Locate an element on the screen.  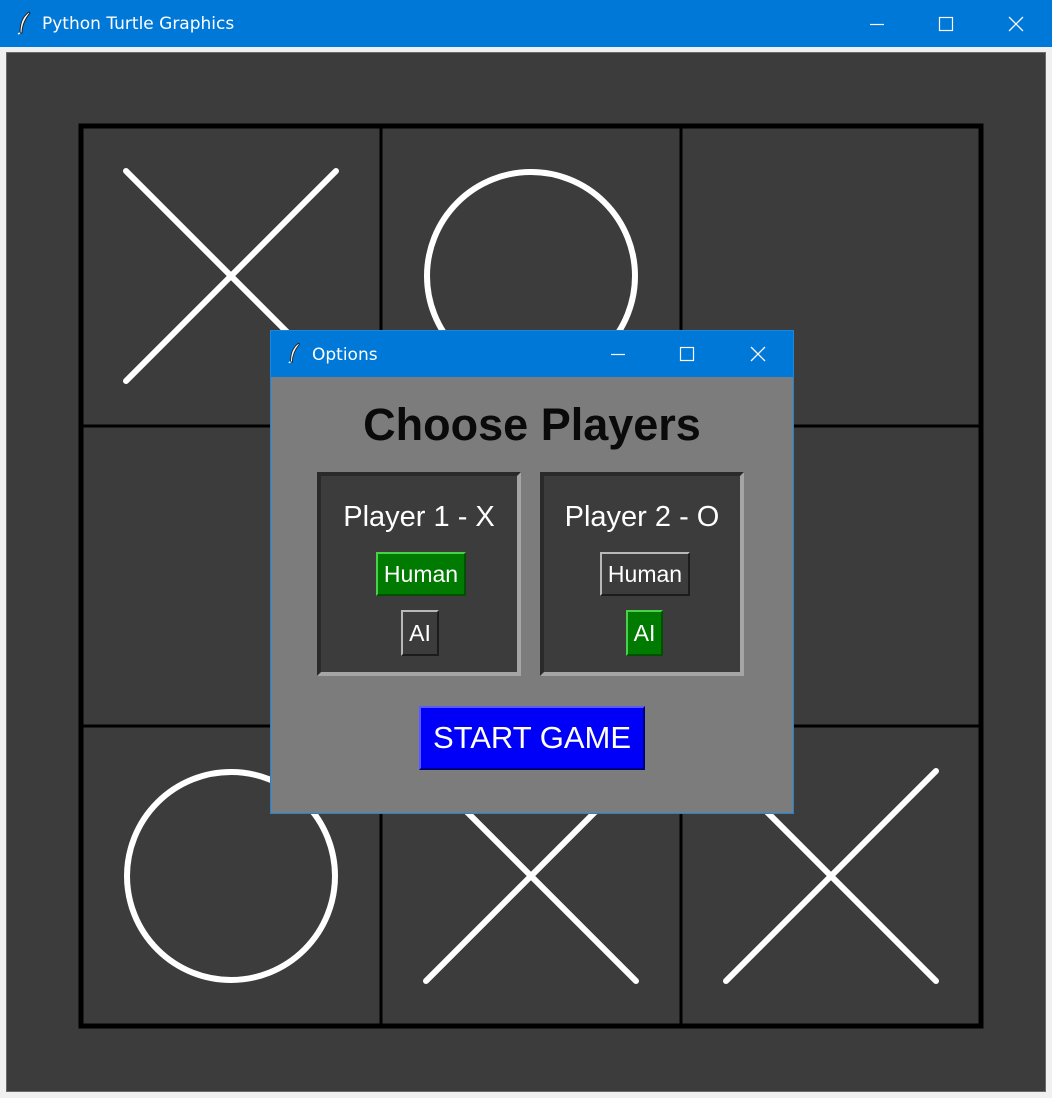
player-1-human-button: Human is located at coordinates (421, 574).